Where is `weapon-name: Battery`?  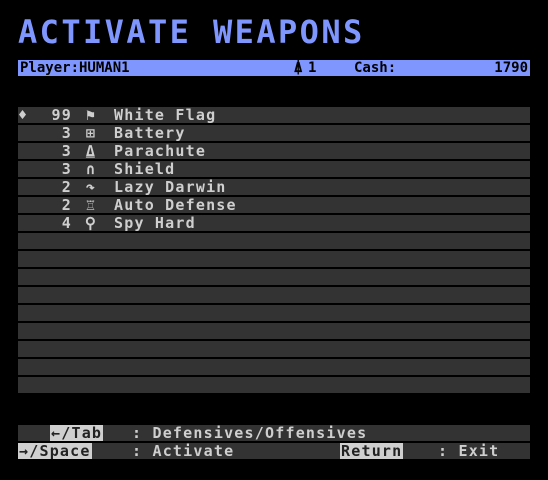 weapon-name: Battery is located at coordinates (150, 133).